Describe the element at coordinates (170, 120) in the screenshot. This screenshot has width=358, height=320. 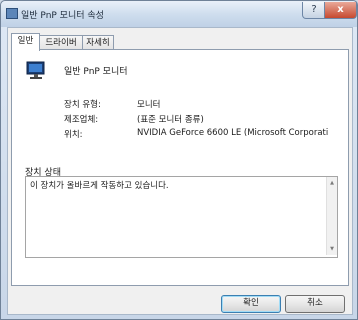
I see `manufacturer-value: (표준 모니터 종류)` at that location.